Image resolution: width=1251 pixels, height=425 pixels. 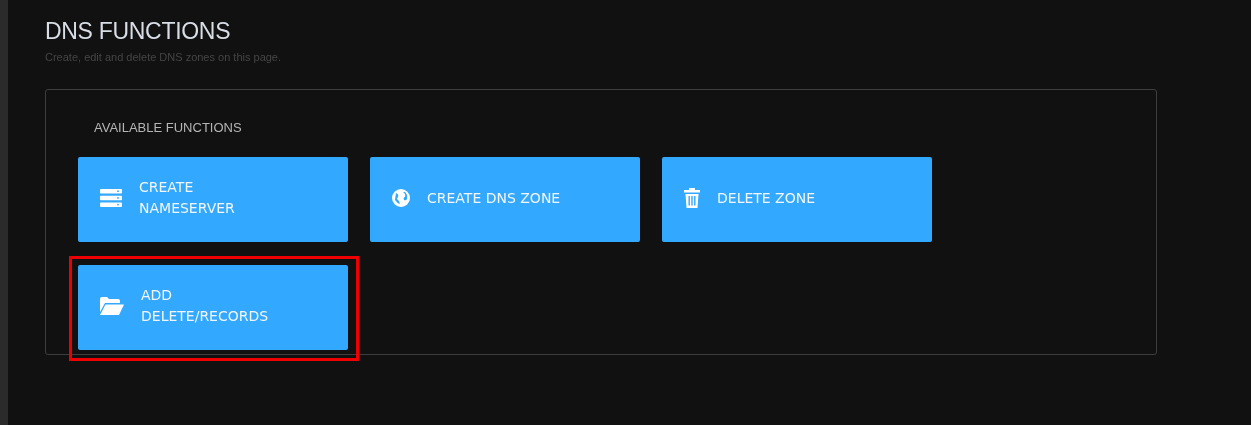 I want to click on function-button: CREATE NAMESERVER, so click(x=213, y=199).